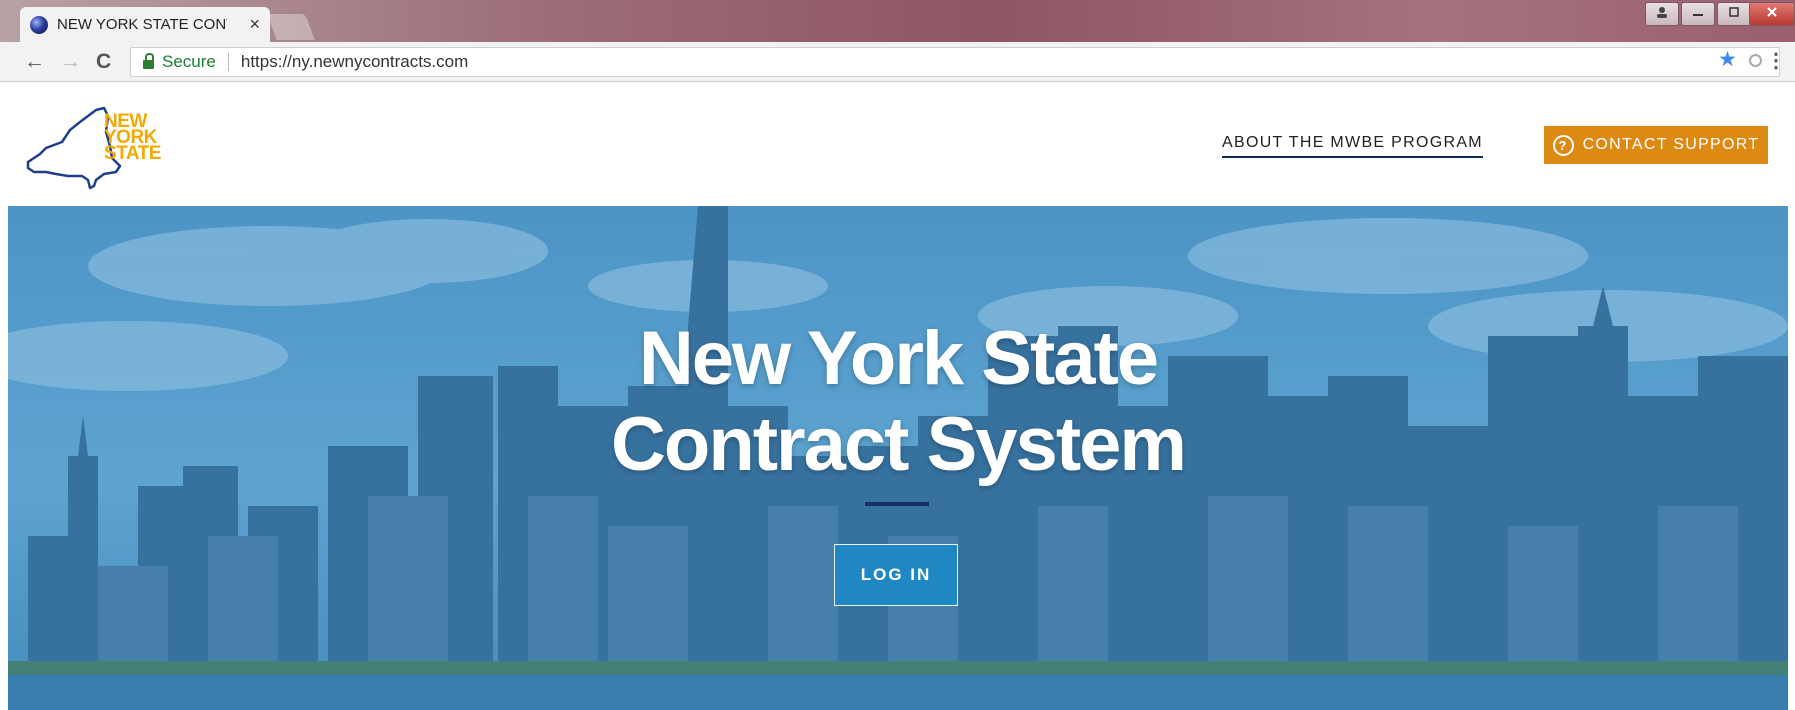  What do you see at coordinates (955, 62) in the screenshot?
I see `address-bar: Secure https://ny.newnycontracts.com` at bounding box center [955, 62].